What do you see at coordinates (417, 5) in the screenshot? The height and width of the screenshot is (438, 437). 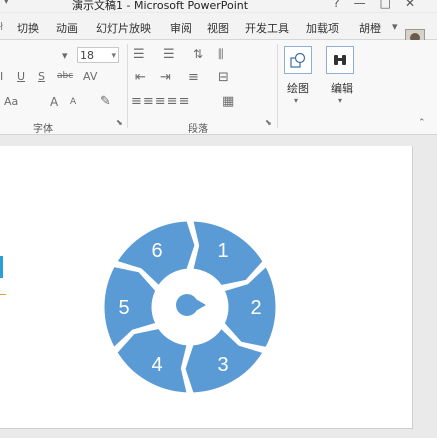 I see `close-button: ✕` at bounding box center [417, 5].